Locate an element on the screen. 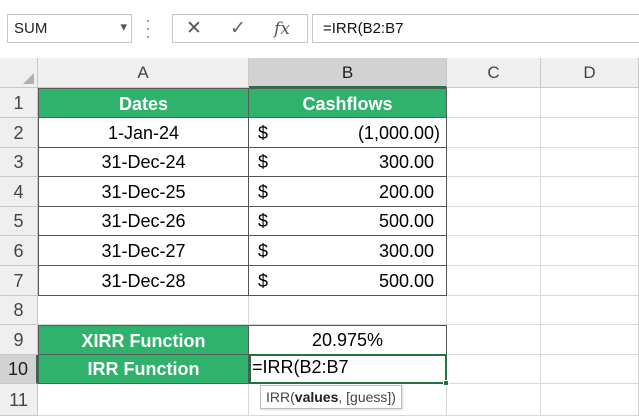 The height and width of the screenshot is (416, 639). cell-b2: $ (1,000.00) is located at coordinates (348, 133).